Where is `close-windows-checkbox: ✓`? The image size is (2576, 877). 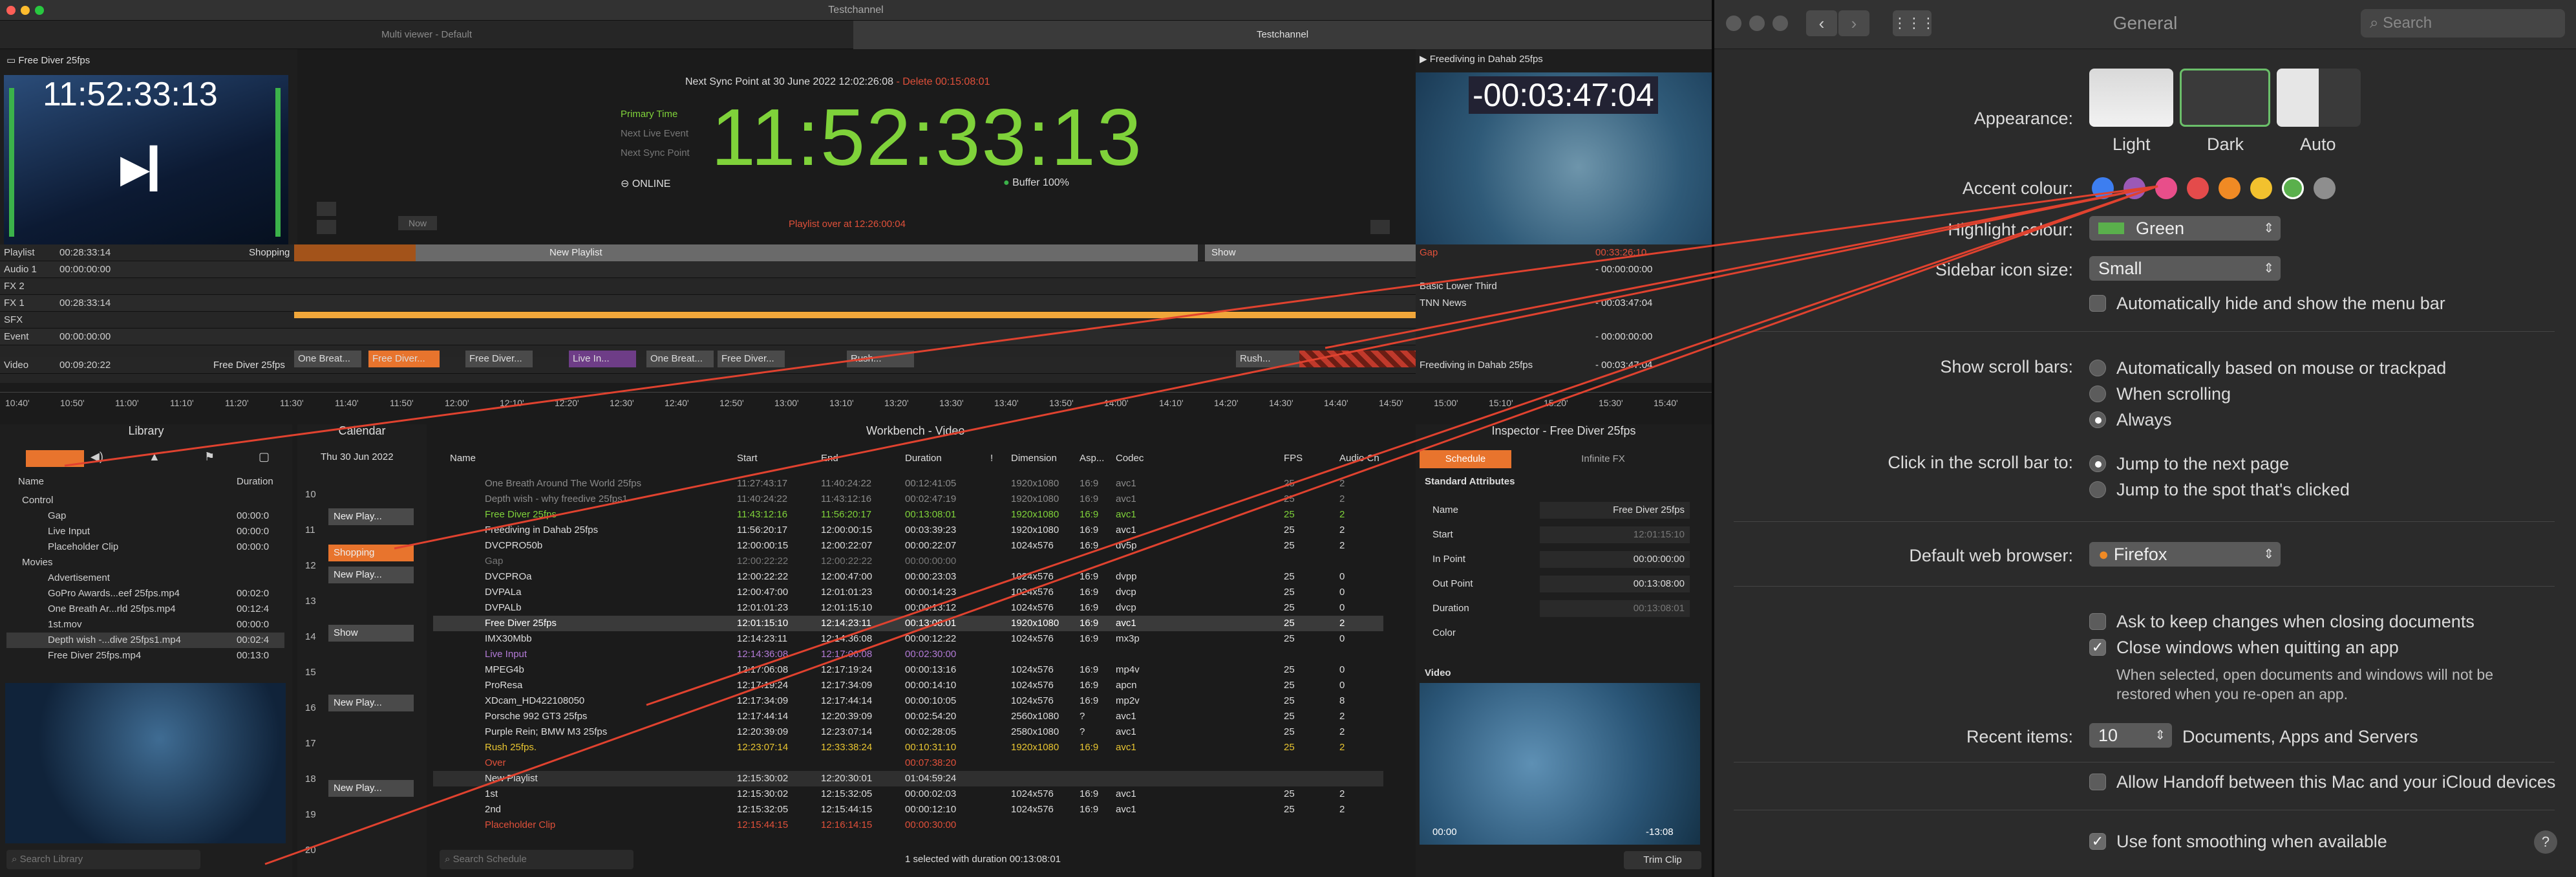 close-windows-checkbox: ✓ is located at coordinates (2097, 647).